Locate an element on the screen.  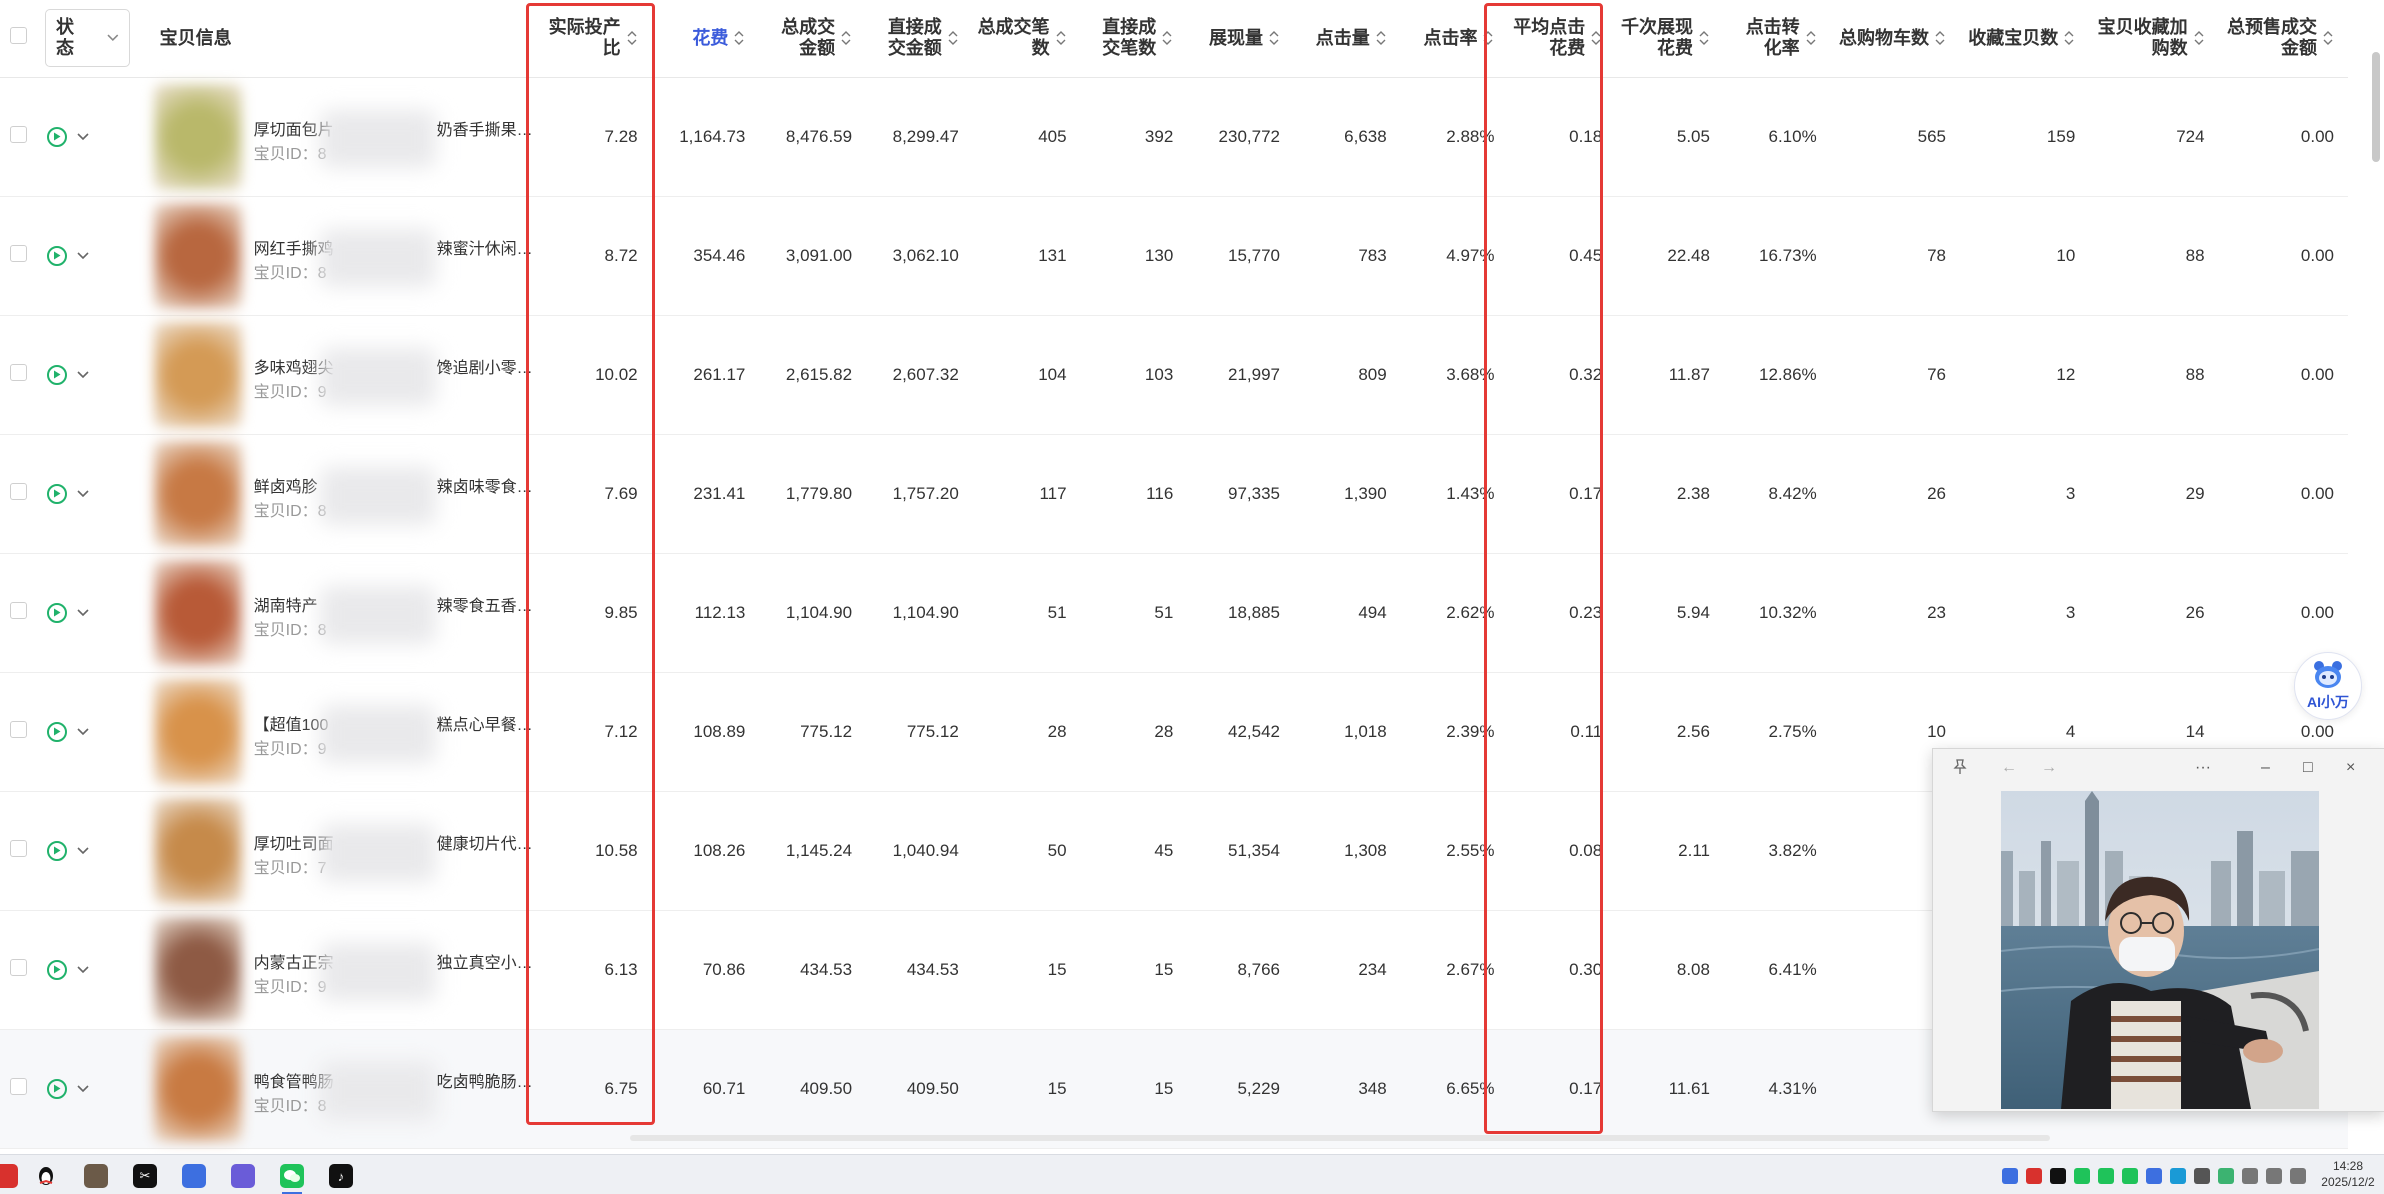
column-header-cost: 花费 is located at coordinates (705, 39).